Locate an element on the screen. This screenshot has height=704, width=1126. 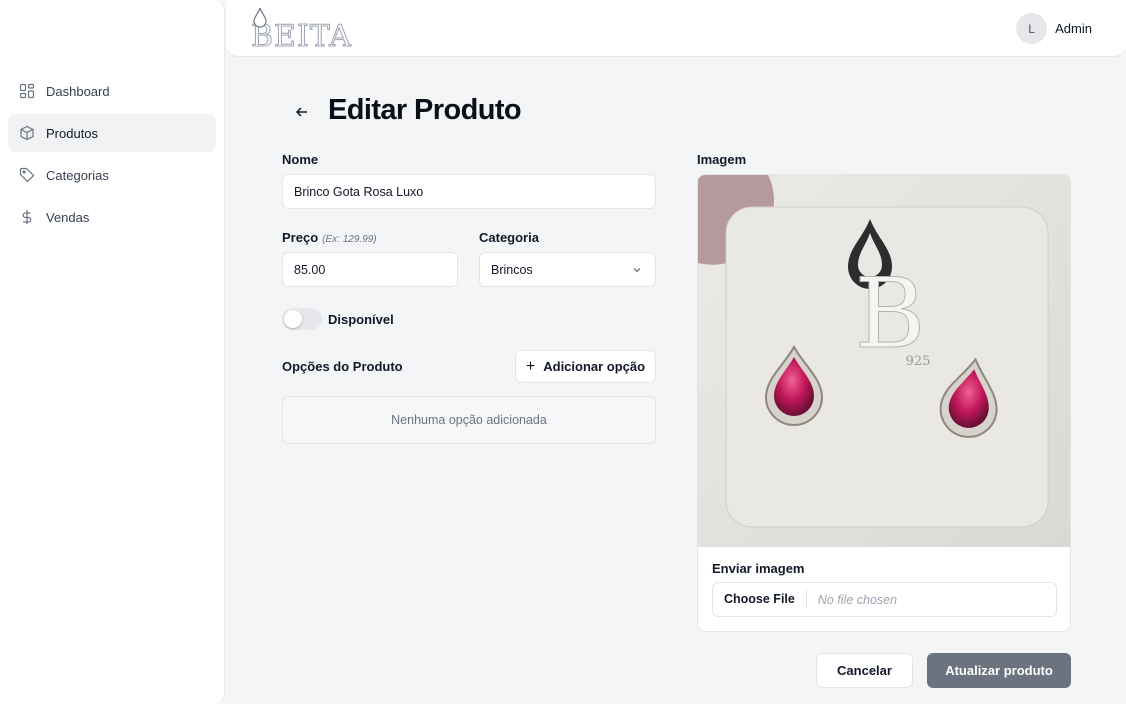
sidebar-item-label: Vendas is located at coordinates (68, 217).